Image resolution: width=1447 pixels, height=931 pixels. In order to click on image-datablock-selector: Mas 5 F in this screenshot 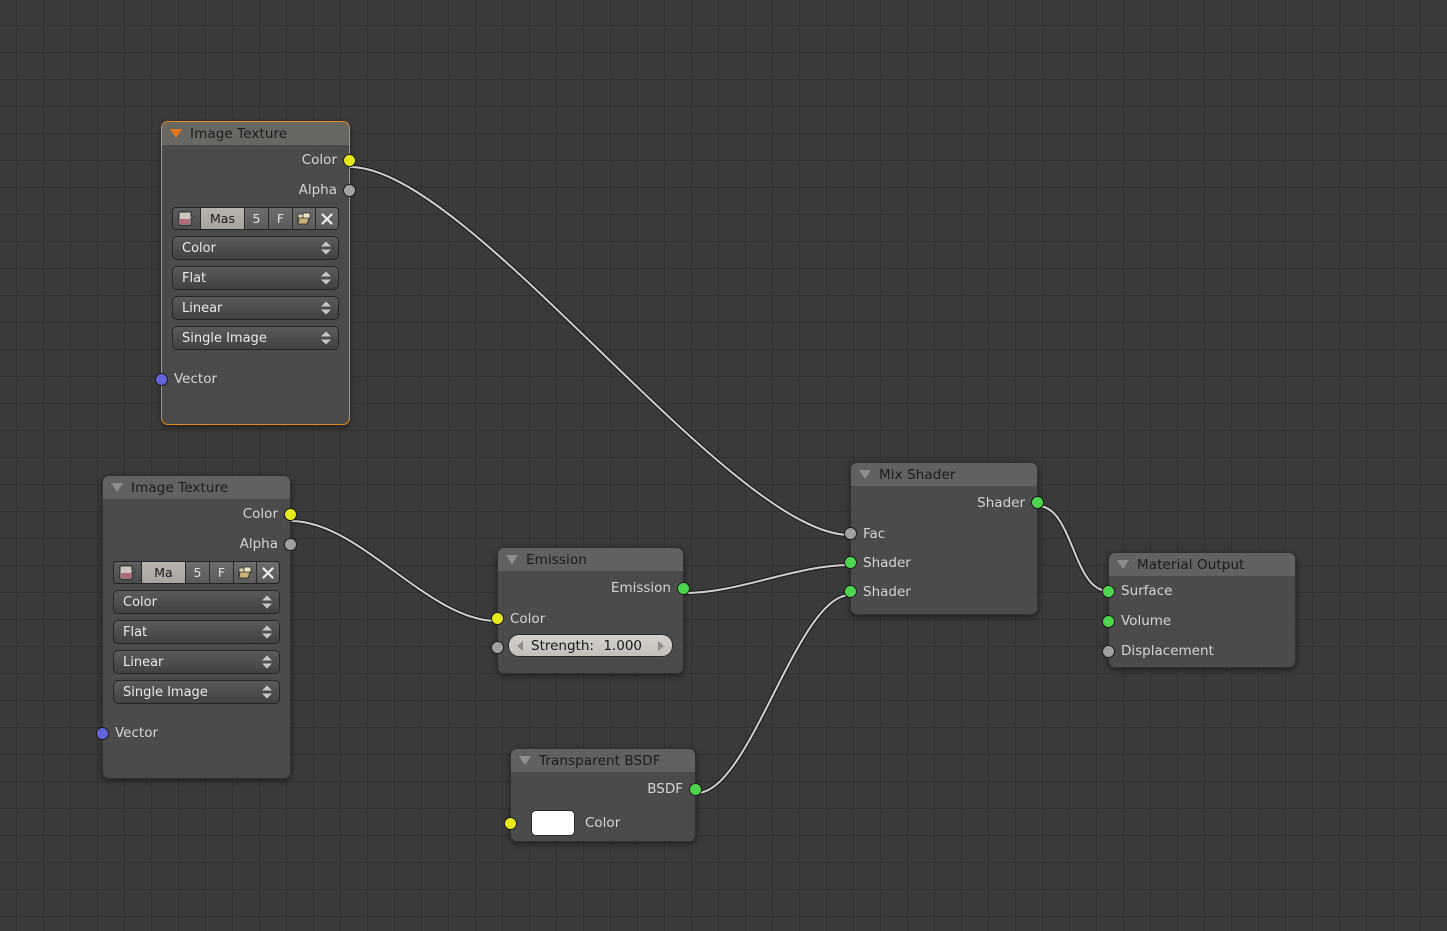, I will do `click(255, 218)`.